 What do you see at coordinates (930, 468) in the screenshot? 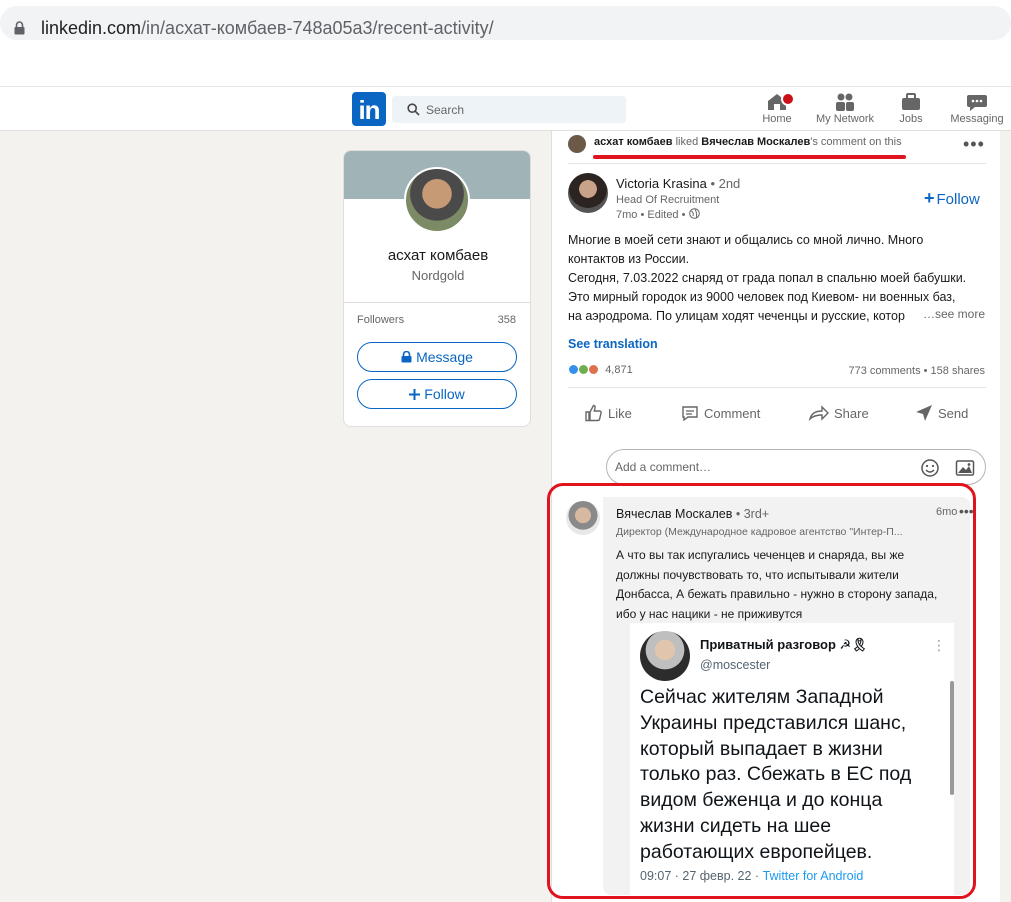
I see `emoji-icon` at bounding box center [930, 468].